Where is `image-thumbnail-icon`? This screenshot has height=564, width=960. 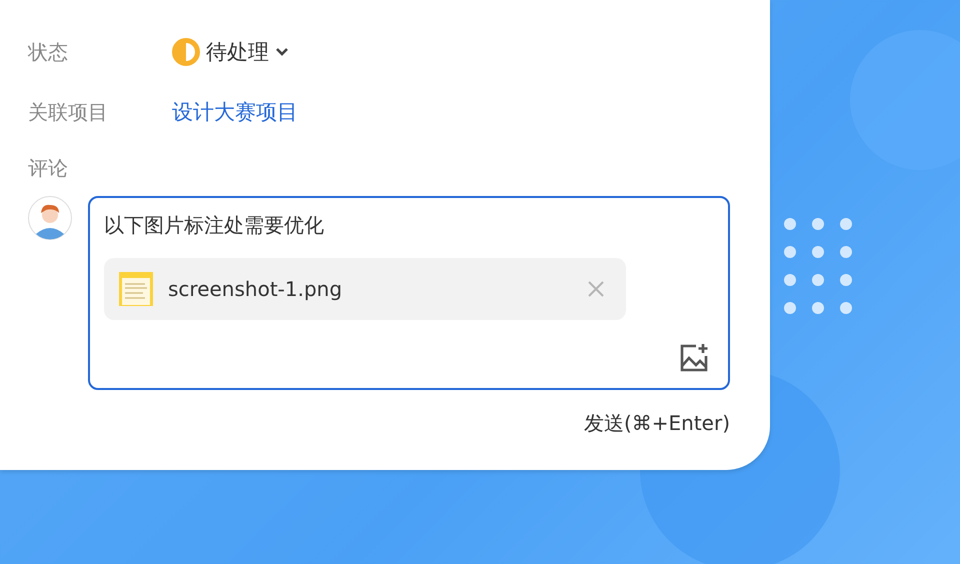 image-thumbnail-icon is located at coordinates (136, 289).